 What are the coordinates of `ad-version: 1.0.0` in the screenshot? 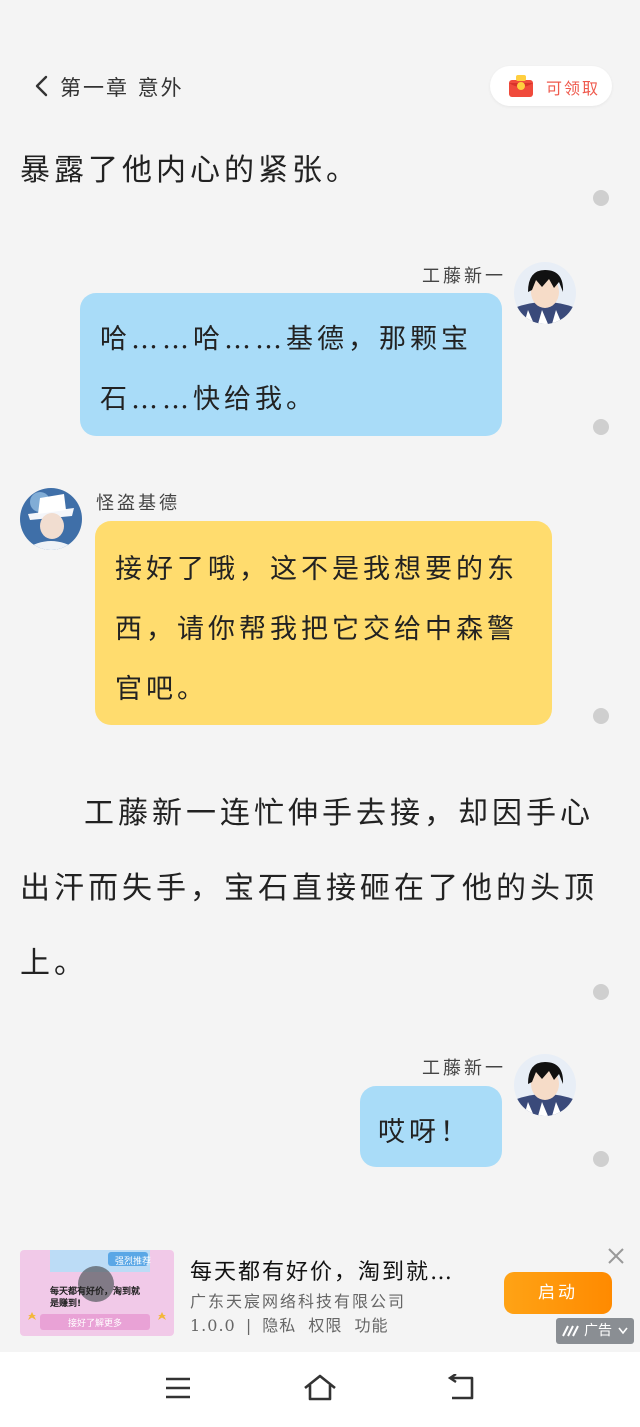 It's located at (213, 1325).